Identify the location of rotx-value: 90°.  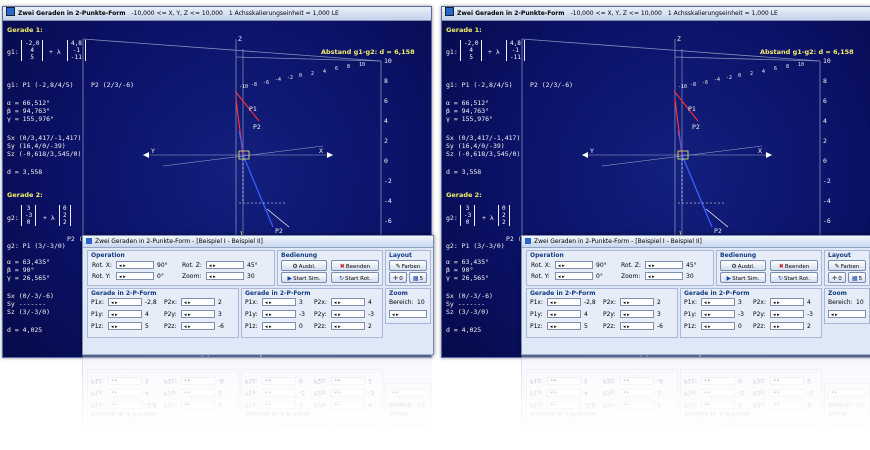
(601, 265).